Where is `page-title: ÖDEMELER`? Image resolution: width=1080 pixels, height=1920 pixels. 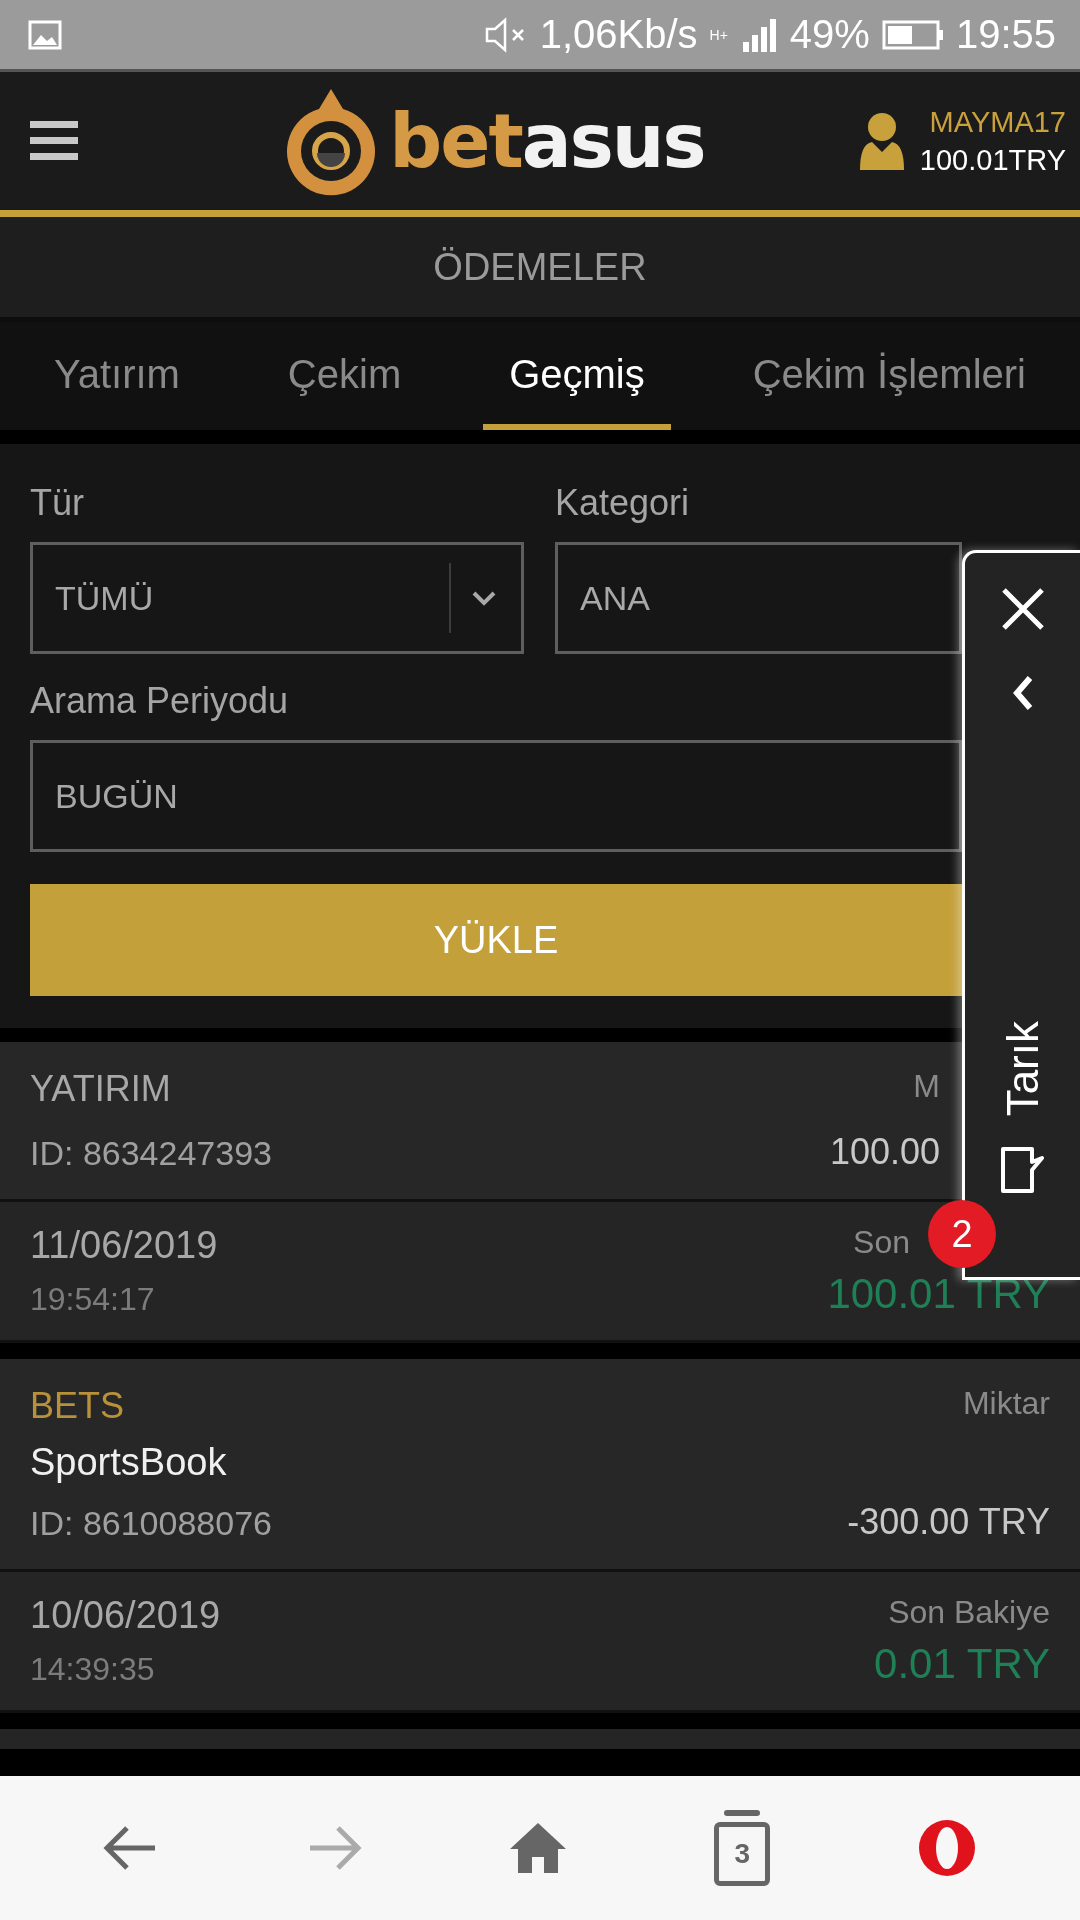 page-title: ÖDEMELER is located at coordinates (540, 267).